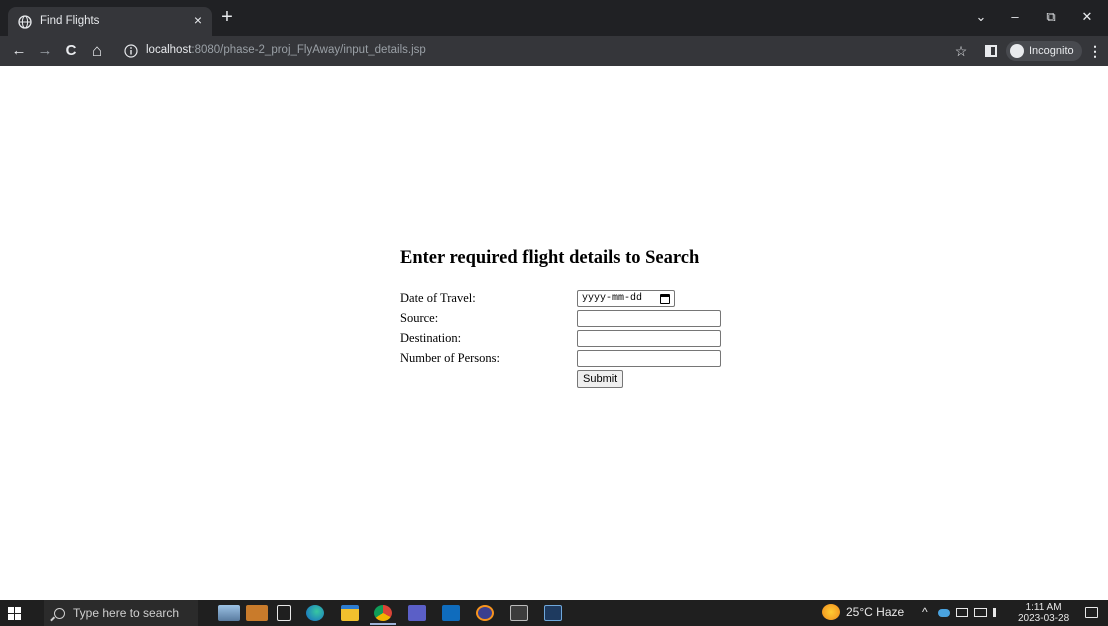  I want to click on destination-label: Destination:, so click(431, 338).